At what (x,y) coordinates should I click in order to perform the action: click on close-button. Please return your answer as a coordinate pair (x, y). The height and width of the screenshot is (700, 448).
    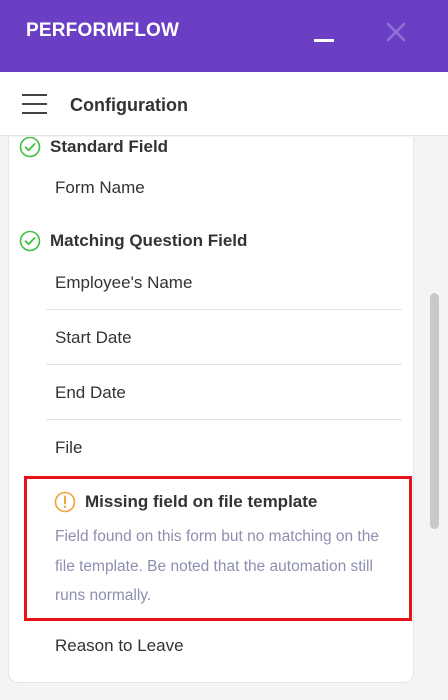
    Looking at the image, I should click on (396, 32).